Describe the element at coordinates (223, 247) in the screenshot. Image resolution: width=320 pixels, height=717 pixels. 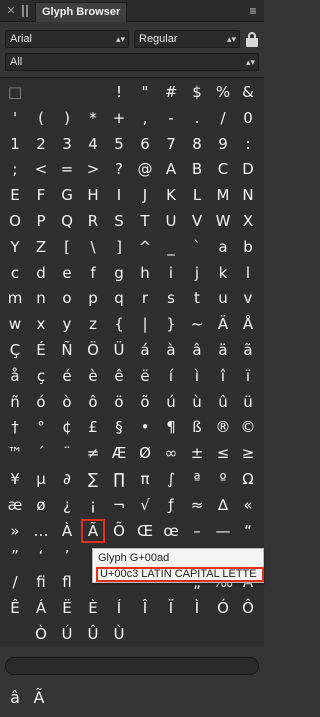
I see `glyph-cell: a` at that location.